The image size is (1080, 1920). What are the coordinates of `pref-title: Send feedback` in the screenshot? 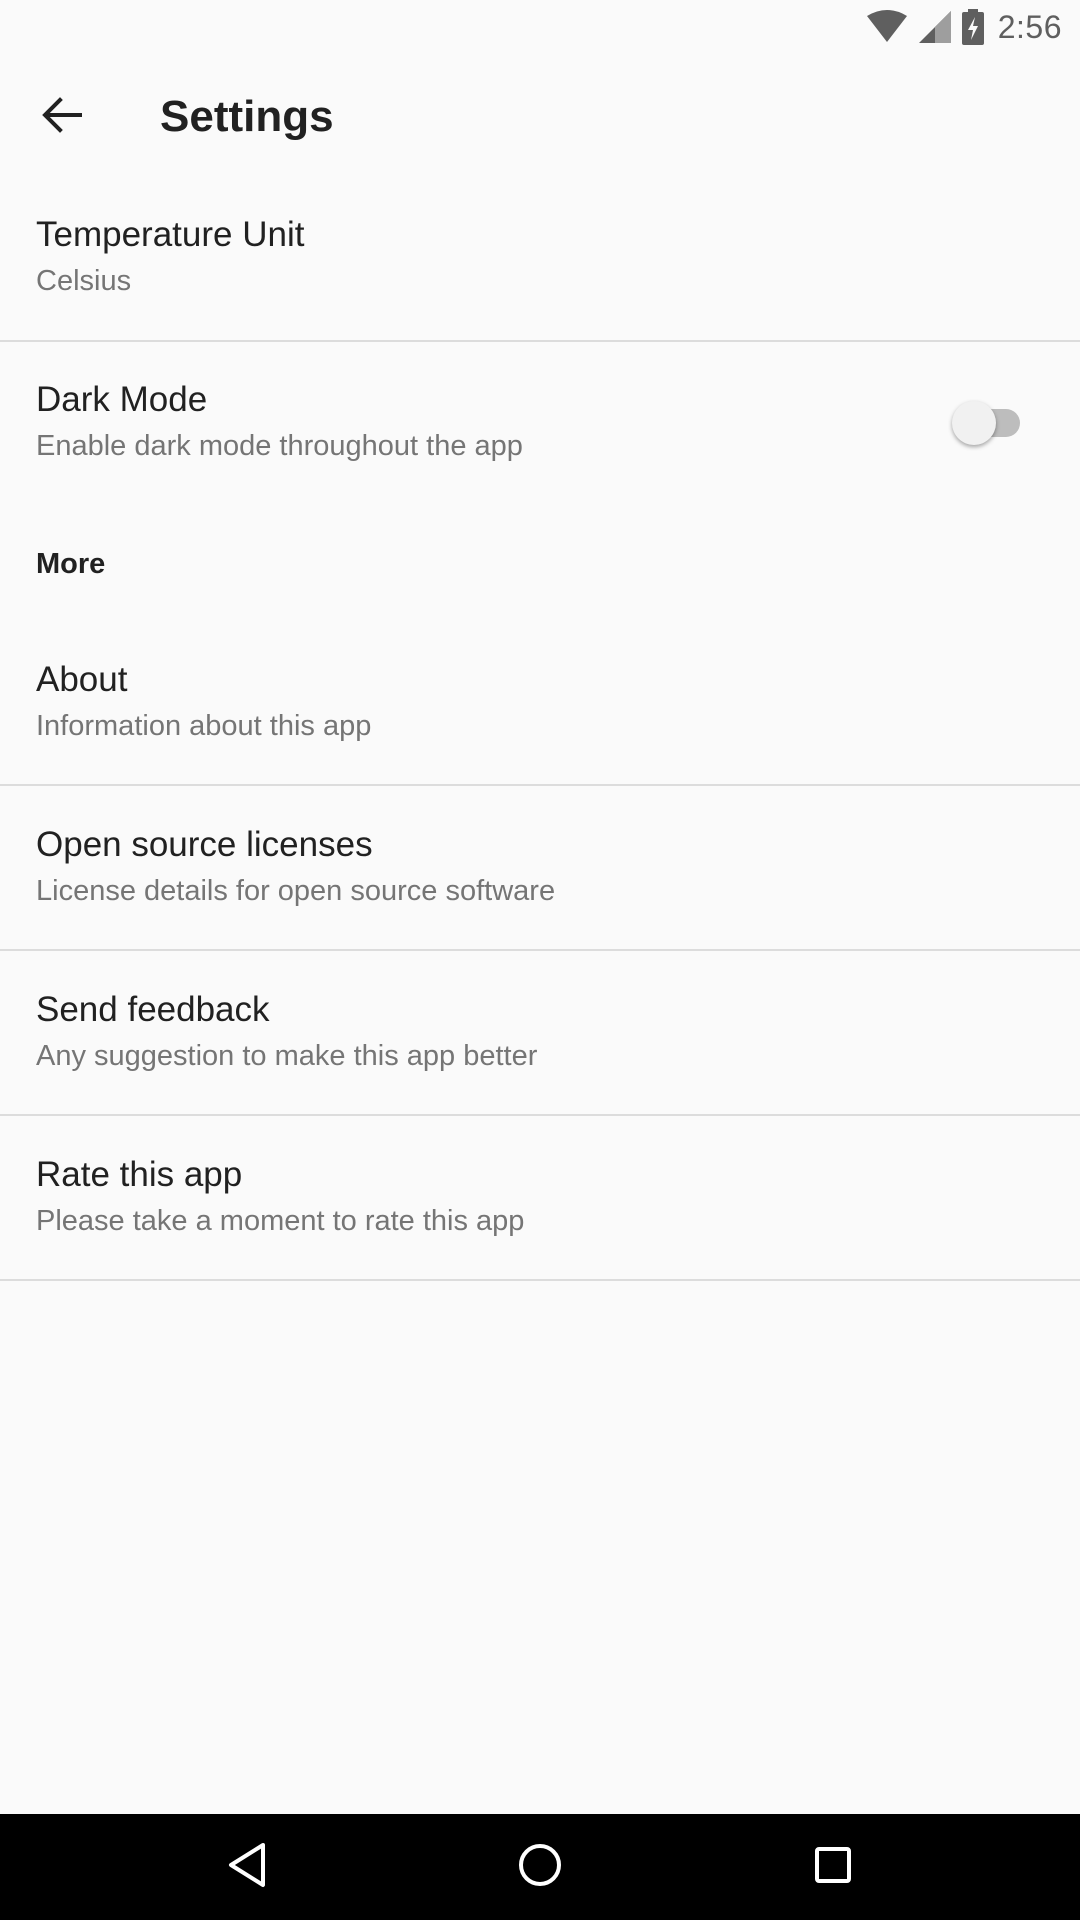 It's located at (153, 1009).